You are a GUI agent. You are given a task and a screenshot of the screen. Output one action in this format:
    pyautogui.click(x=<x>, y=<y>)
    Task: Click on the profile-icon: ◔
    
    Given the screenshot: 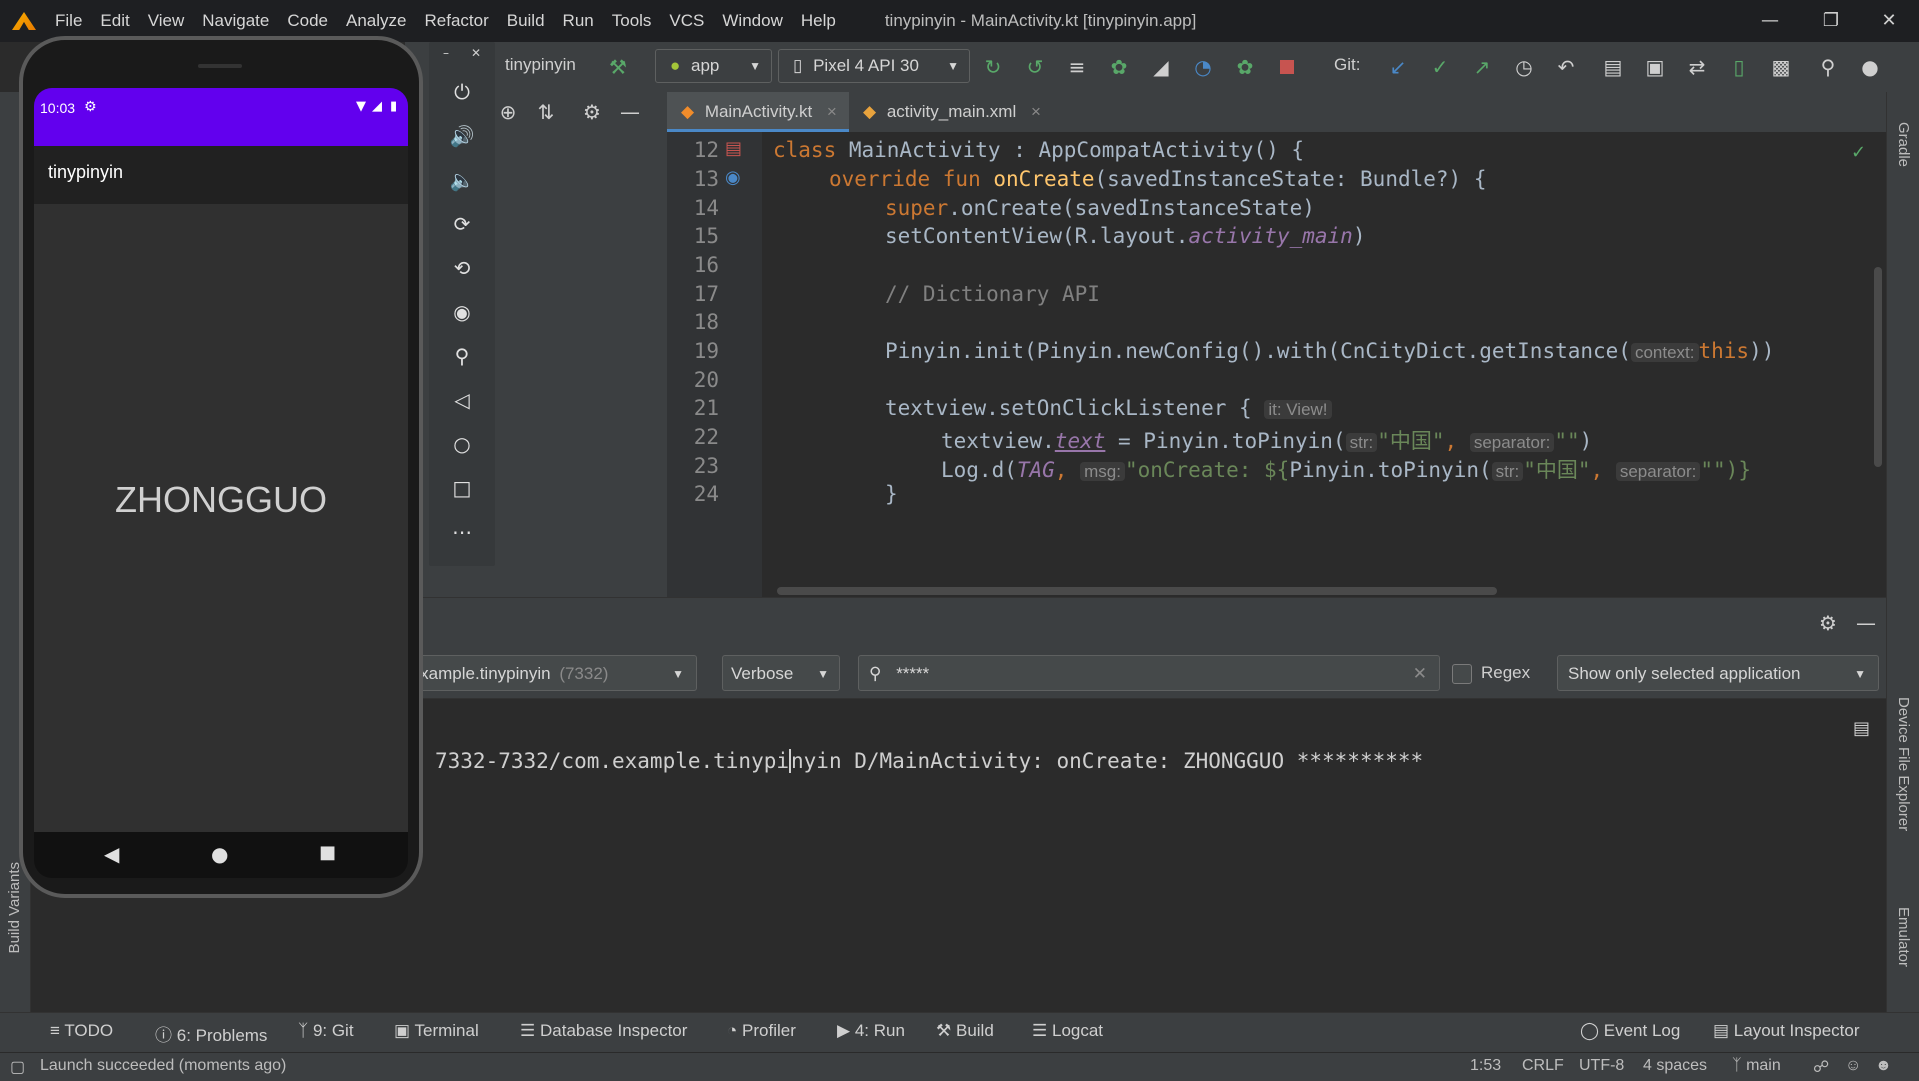 What is the action you would take?
    pyautogui.click(x=1203, y=67)
    